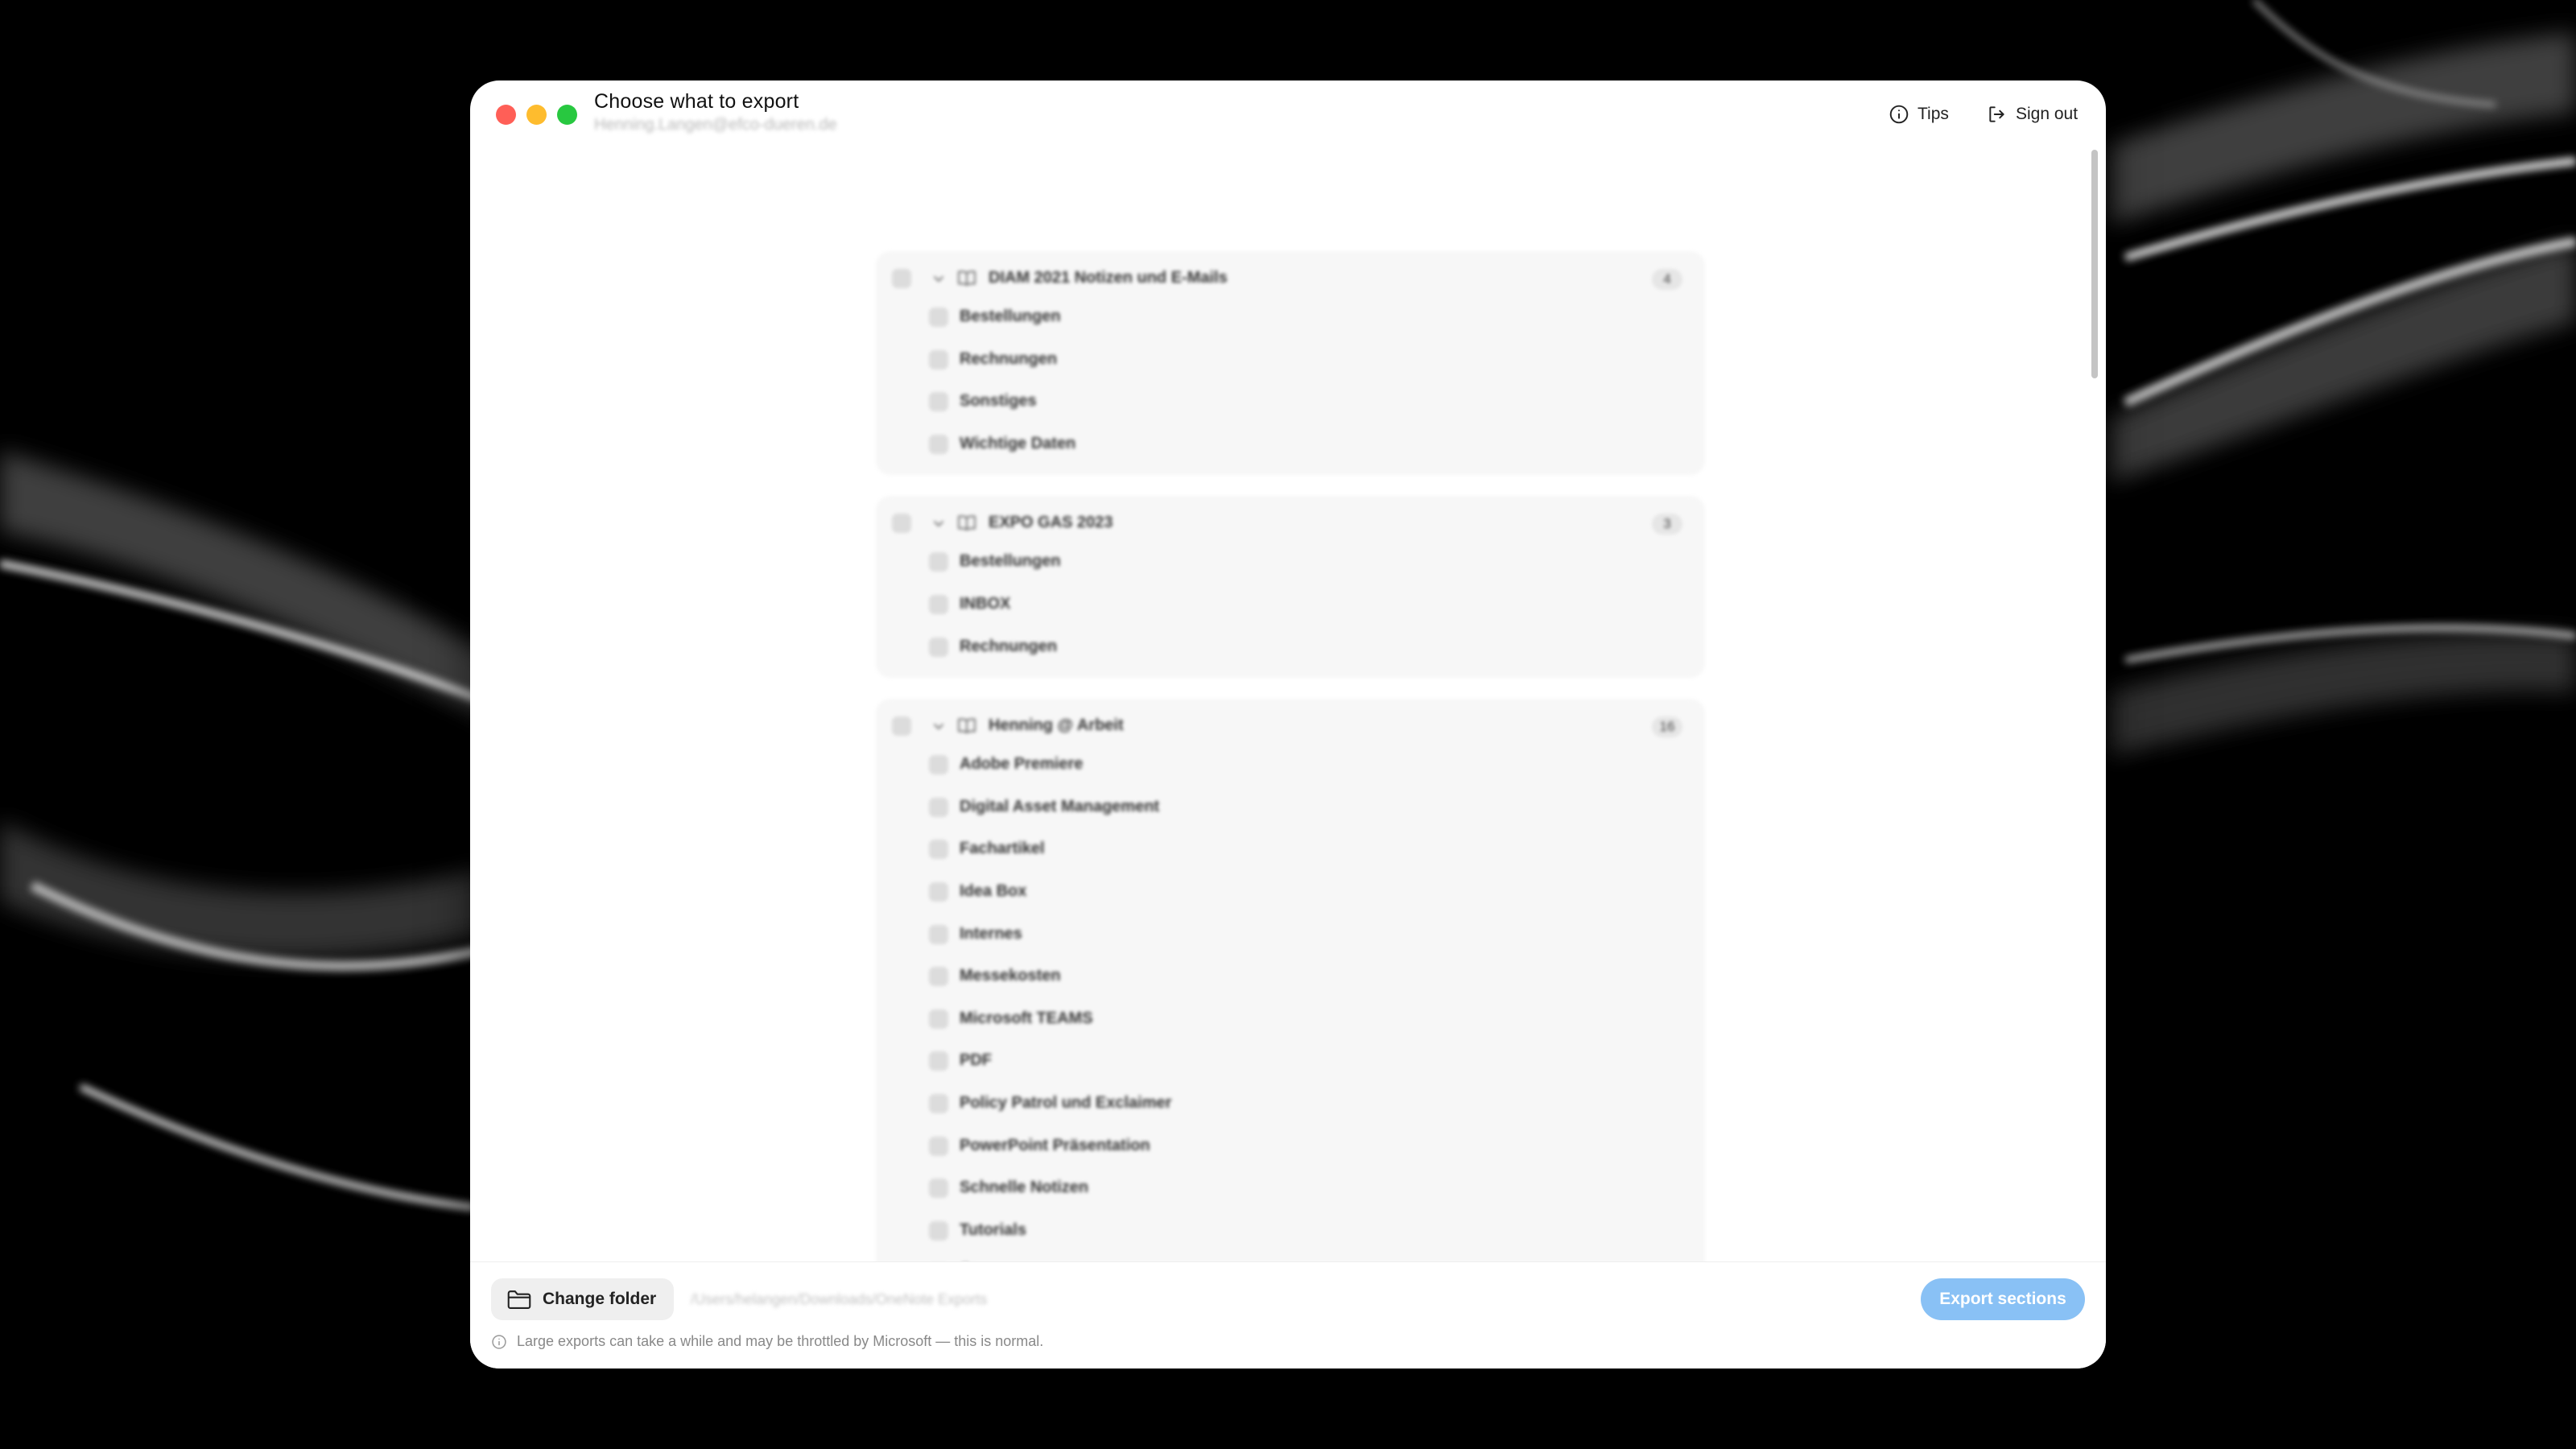  Describe the element at coordinates (976, 1060) in the screenshot. I see `section-label: PDF` at that location.